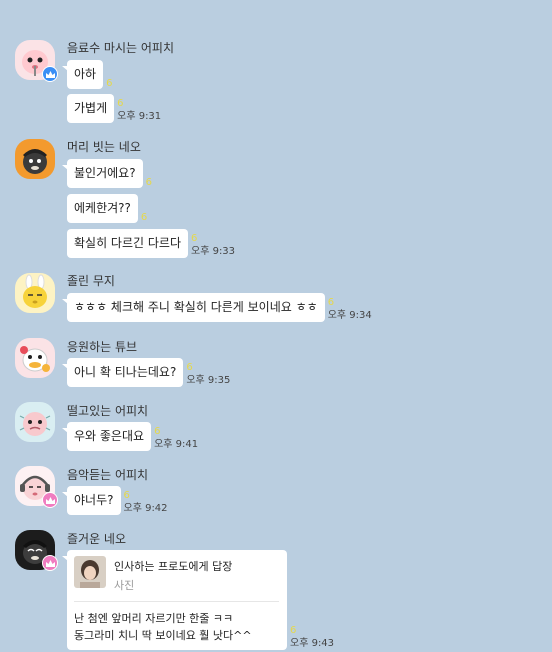  What do you see at coordinates (82, 74) in the screenshot?
I see `message-bubble: 아하` at bounding box center [82, 74].